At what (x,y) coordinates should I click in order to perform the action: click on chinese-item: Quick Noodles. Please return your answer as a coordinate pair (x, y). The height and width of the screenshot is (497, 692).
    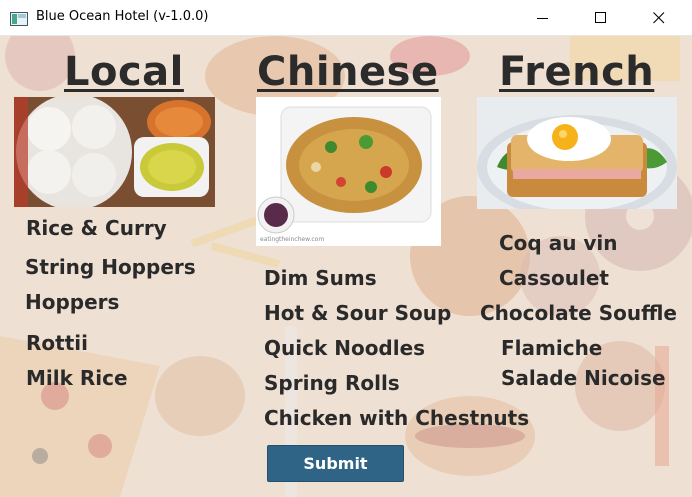
    Looking at the image, I should click on (344, 348).